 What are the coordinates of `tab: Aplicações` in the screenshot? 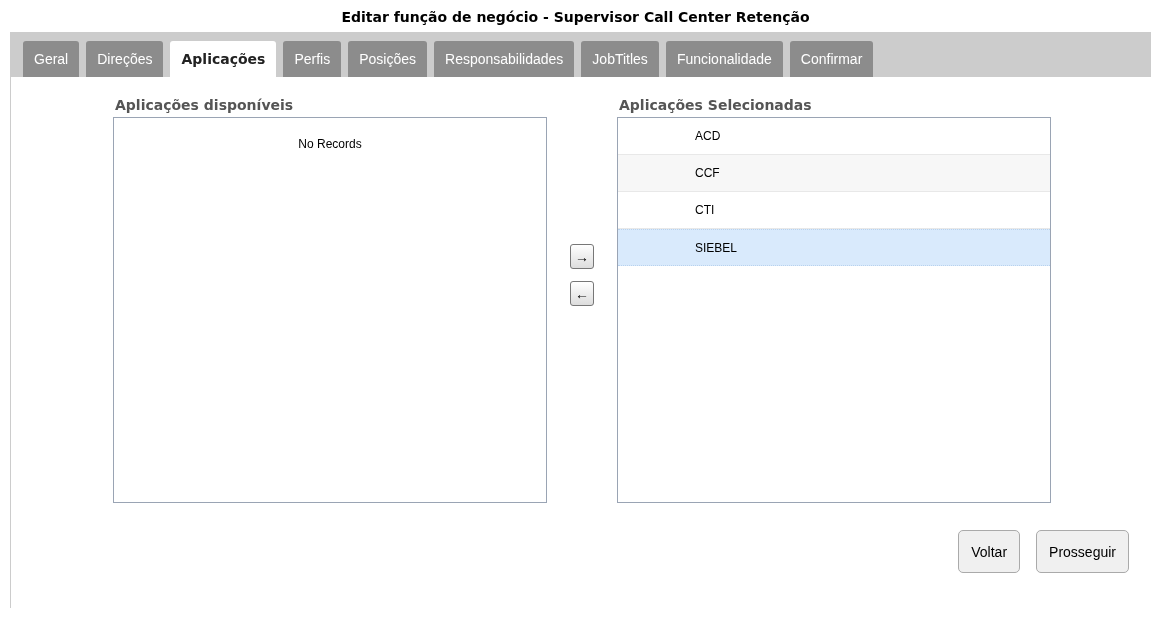 It's located at (223, 59).